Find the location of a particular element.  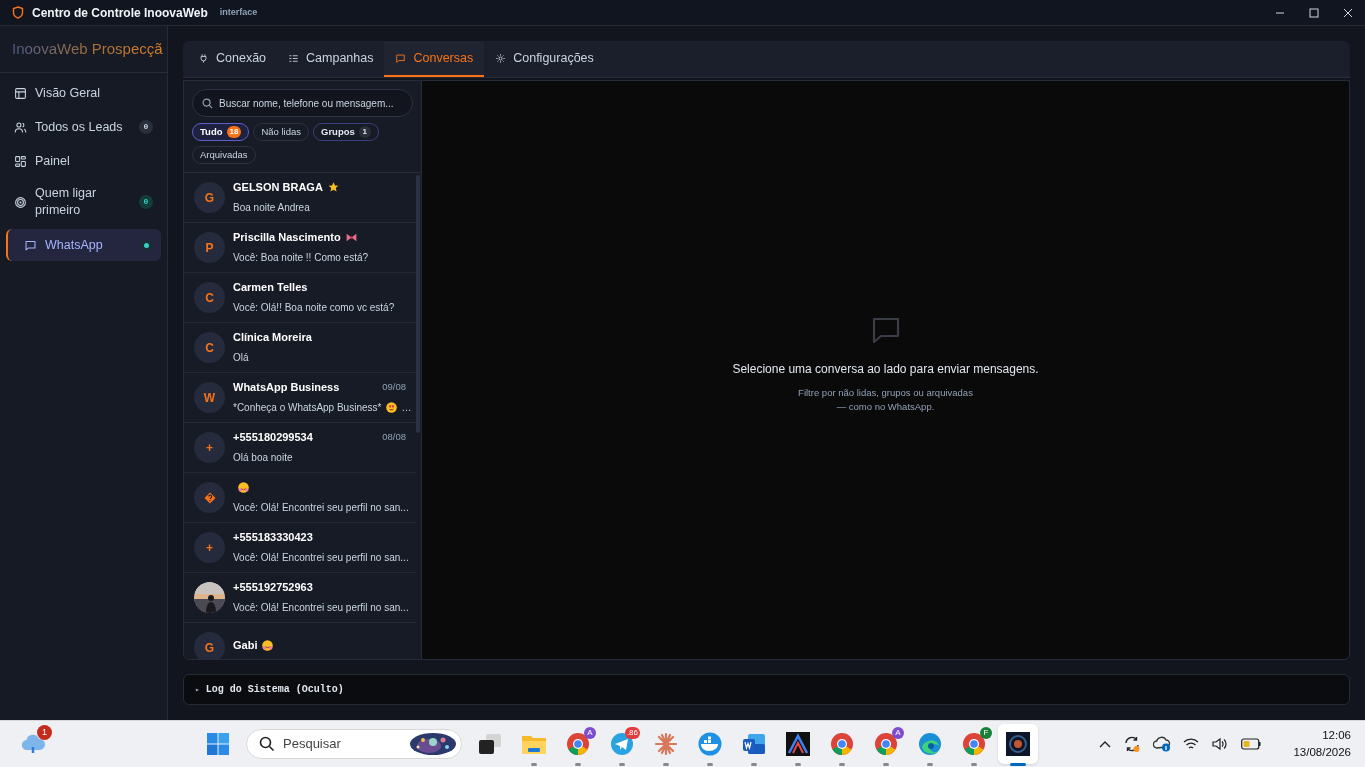

taskbar-app: .86 is located at coordinates (622, 744).